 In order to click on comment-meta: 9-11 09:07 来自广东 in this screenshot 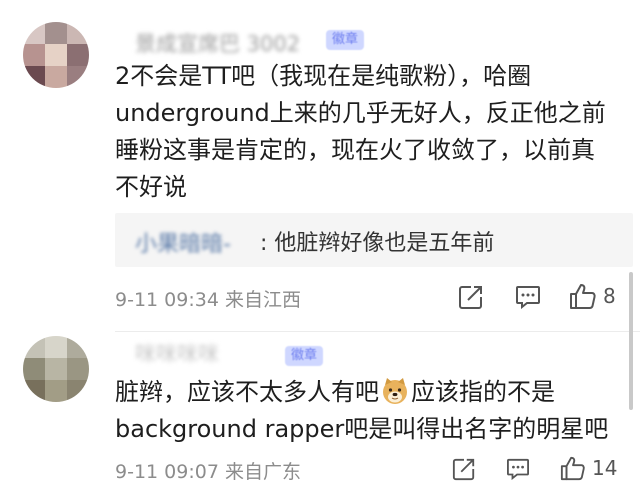, I will do `click(208, 471)`.